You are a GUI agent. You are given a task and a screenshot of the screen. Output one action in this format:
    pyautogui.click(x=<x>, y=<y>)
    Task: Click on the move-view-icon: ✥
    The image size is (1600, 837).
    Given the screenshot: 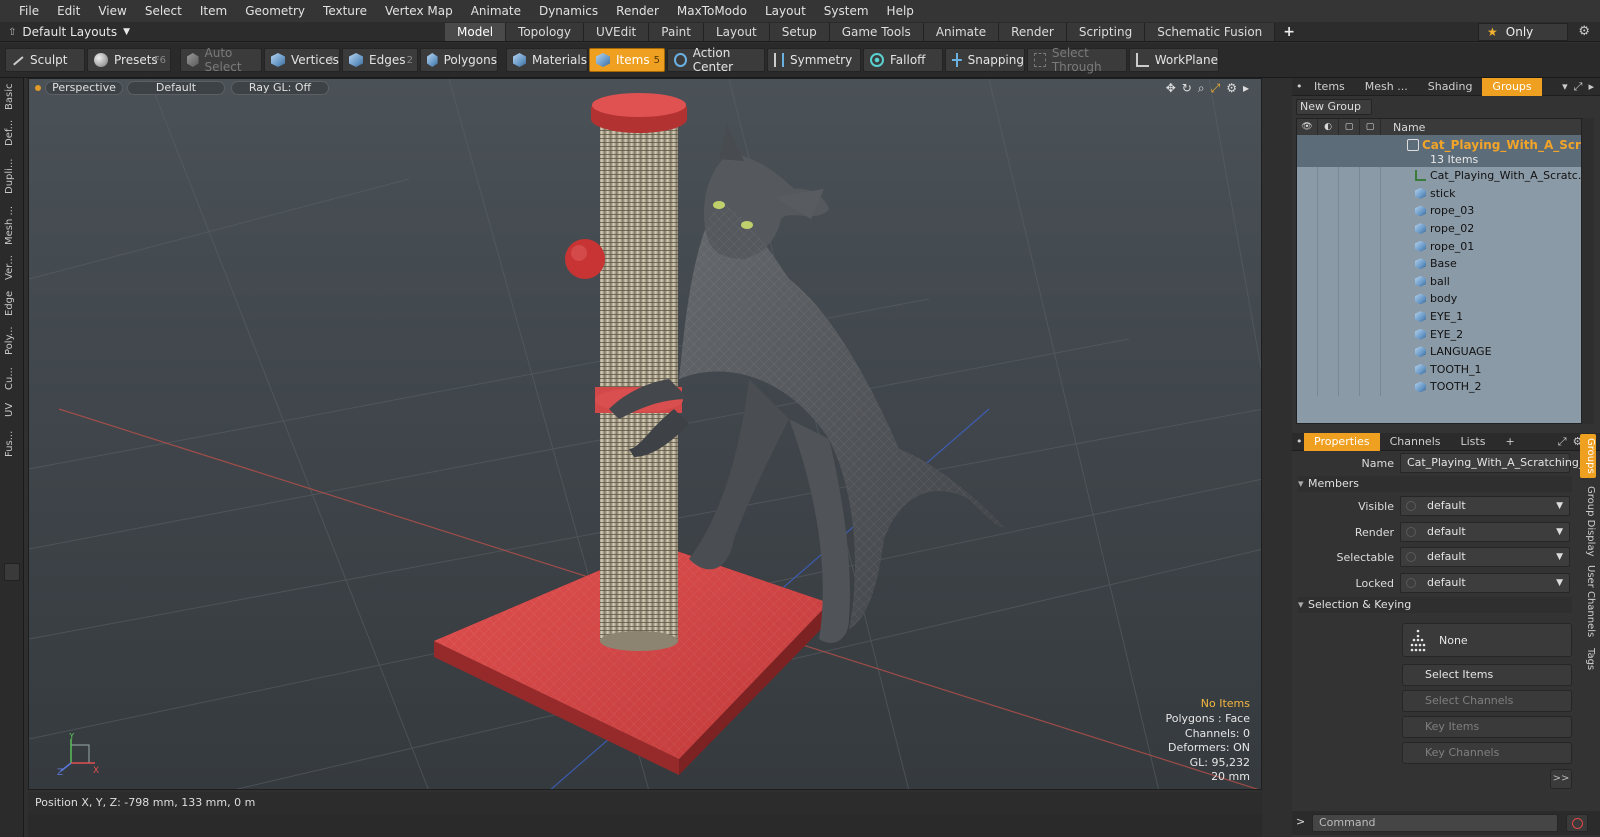 What is the action you would take?
    pyautogui.click(x=1171, y=88)
    